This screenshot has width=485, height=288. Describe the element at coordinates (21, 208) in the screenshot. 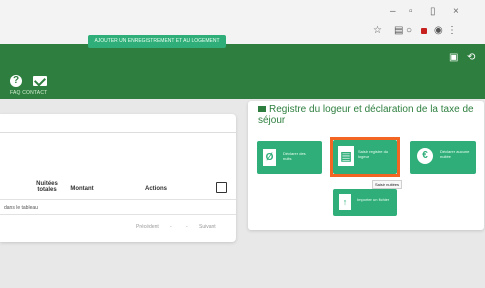

I see `table-empty-row: dans le tableau` at that location.